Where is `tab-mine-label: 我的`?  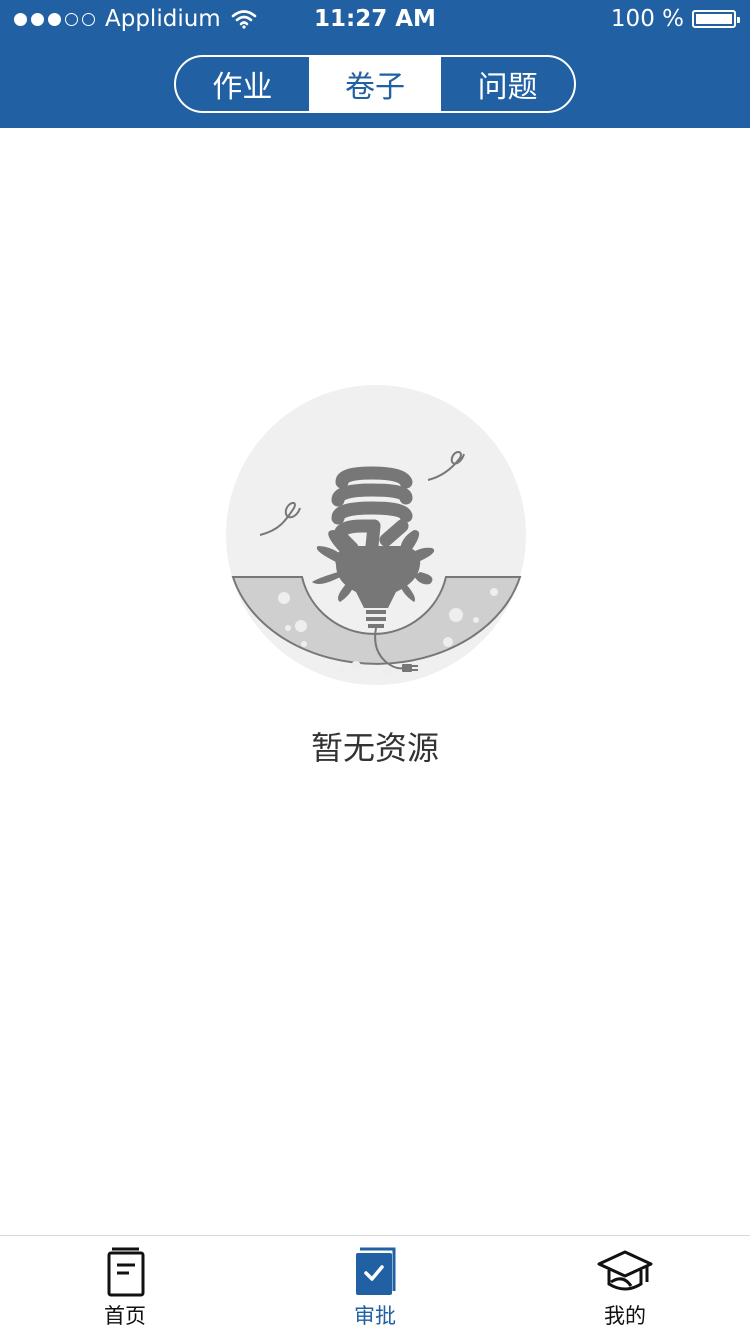
tab-mine-label: 我的 is located at coordinates (625, 1316).